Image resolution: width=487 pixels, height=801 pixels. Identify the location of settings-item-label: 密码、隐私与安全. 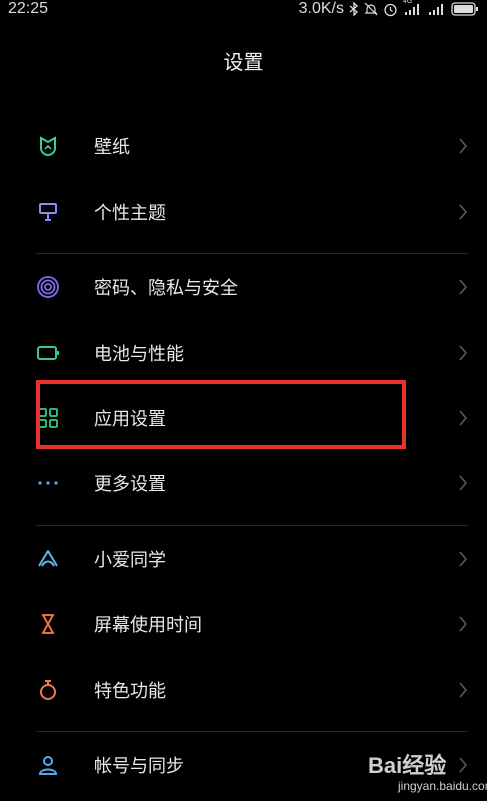
(166, 288).